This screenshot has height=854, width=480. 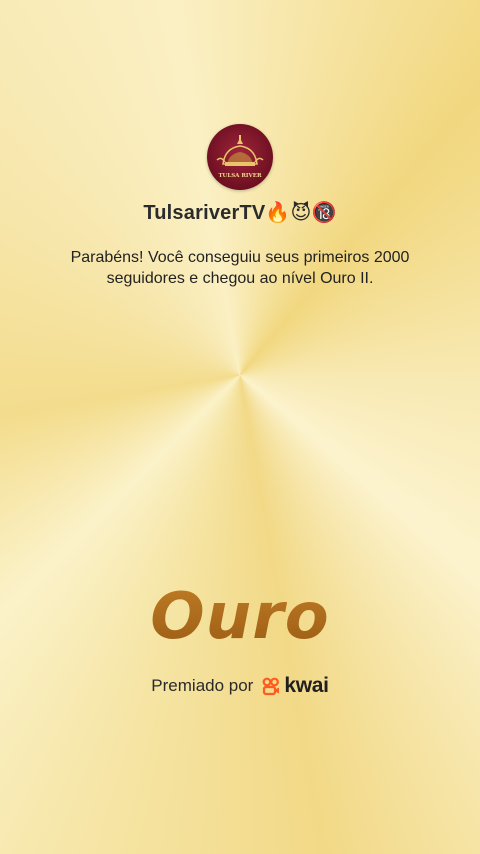 I want to click on awarded-label: Premiado por, so click(x=202, y=685).